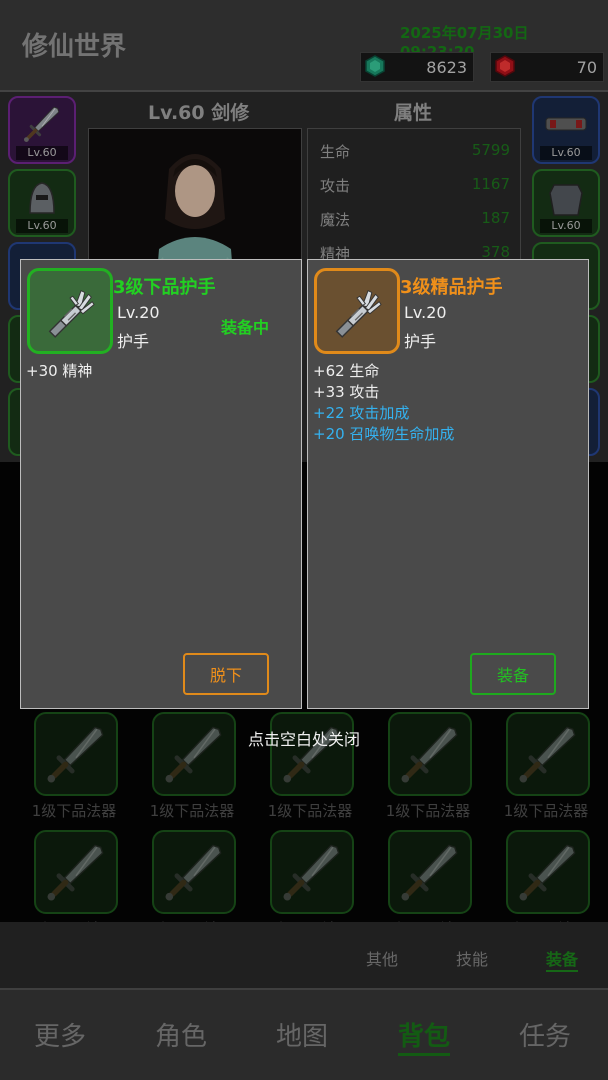 Image resolution: width=608 pixels, height=1080 pixels. I want to click on new-item-icon-frame, so click(357, 311).